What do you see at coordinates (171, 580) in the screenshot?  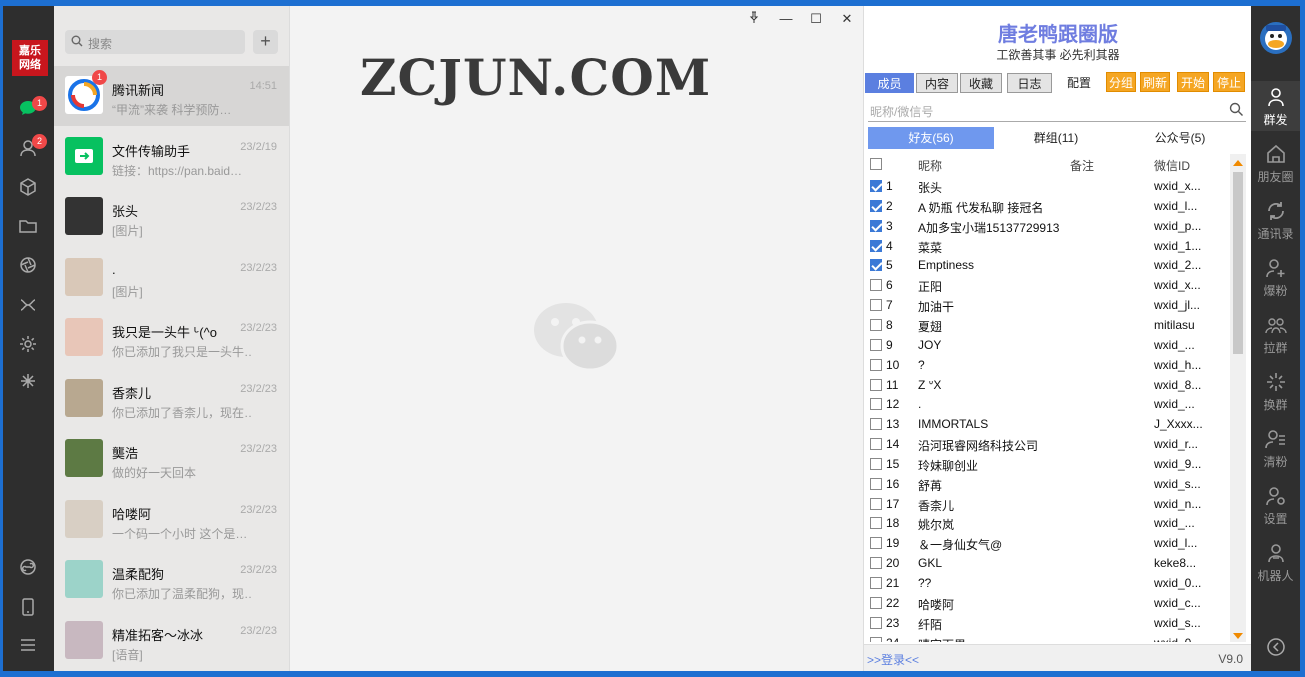 I see `chat-item: 温柔配狗 你已添加了温柔配狗，现… 23/2/23` at bounding box center [171, 580].